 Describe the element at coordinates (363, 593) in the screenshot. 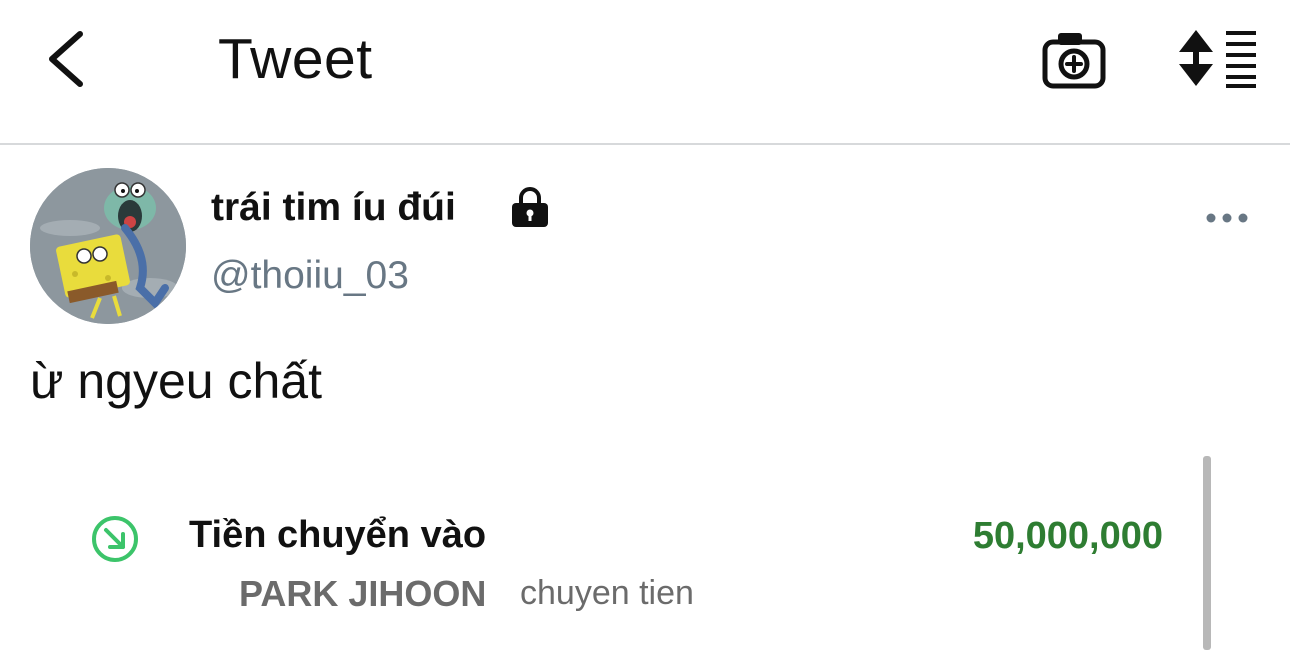

I see `transaction-sender: PARK JIHOON` at that location.